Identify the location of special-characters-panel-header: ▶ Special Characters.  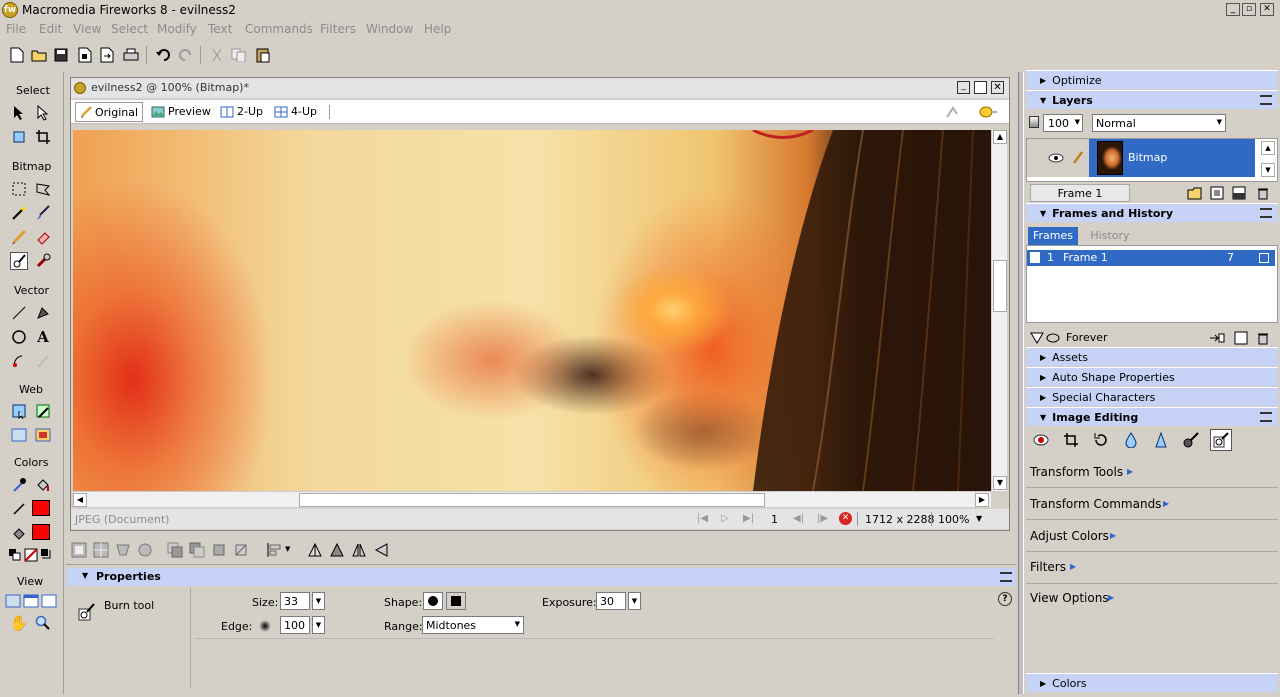
(1152, 396).